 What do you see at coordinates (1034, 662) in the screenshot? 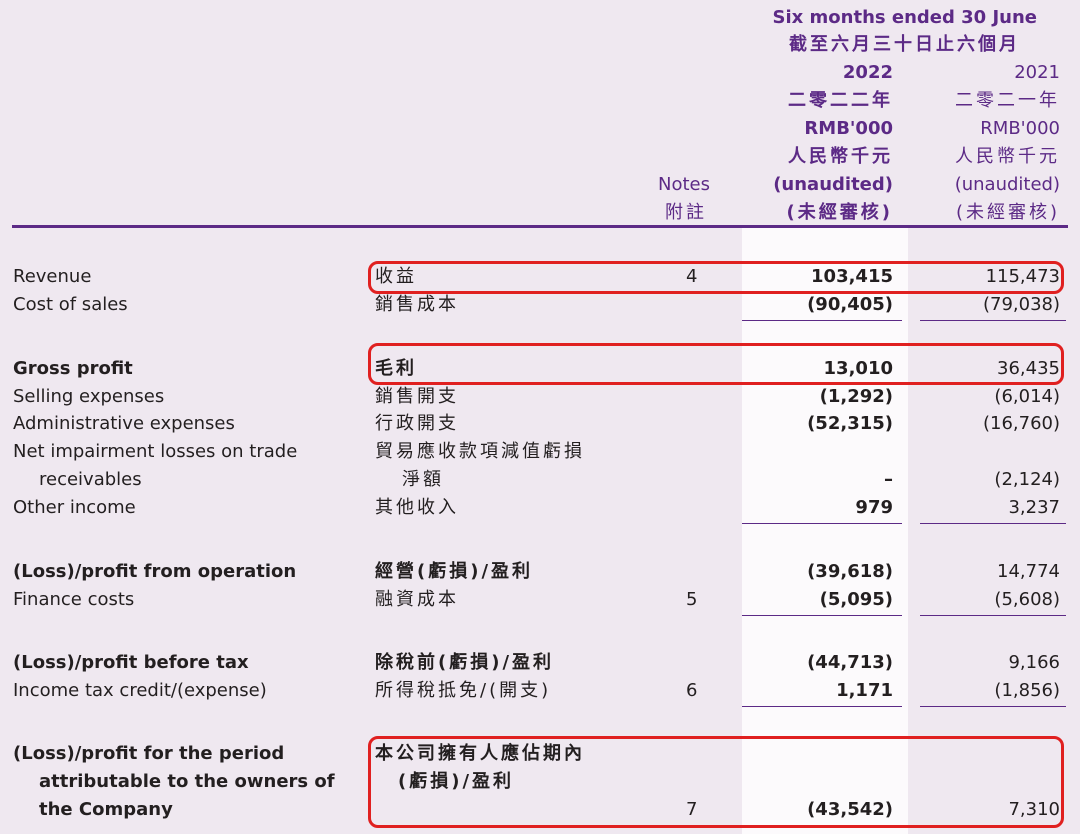
I see `before-tax-2021: 9,166` at bounding box center [1034, 662].